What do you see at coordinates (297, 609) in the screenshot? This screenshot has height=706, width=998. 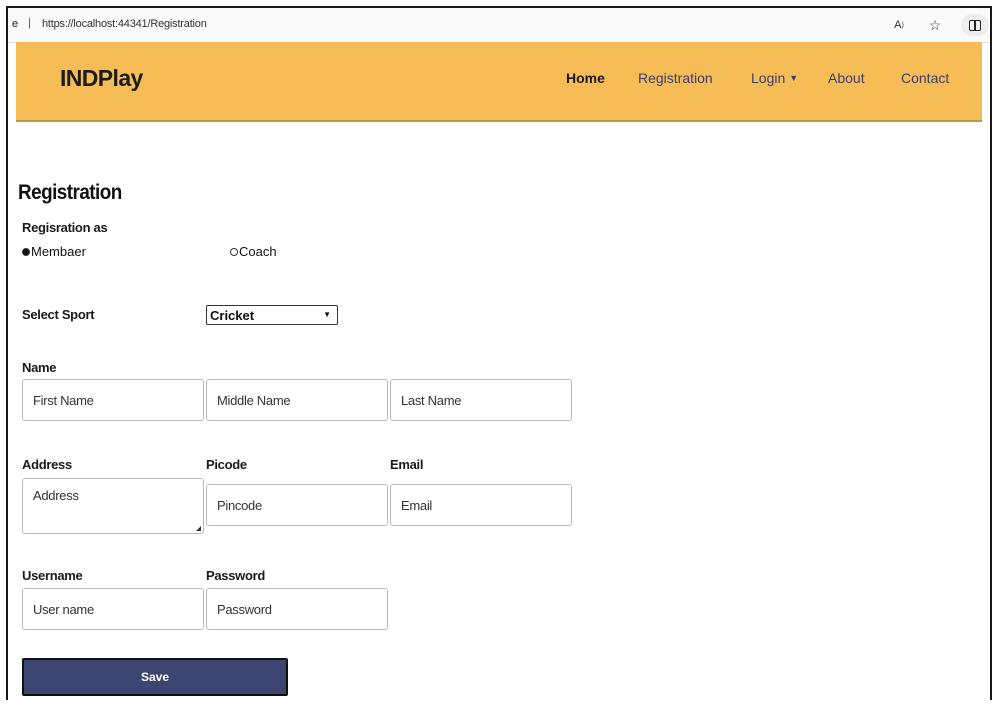 I see `password-input: Password` at bounding box center [297, 609].